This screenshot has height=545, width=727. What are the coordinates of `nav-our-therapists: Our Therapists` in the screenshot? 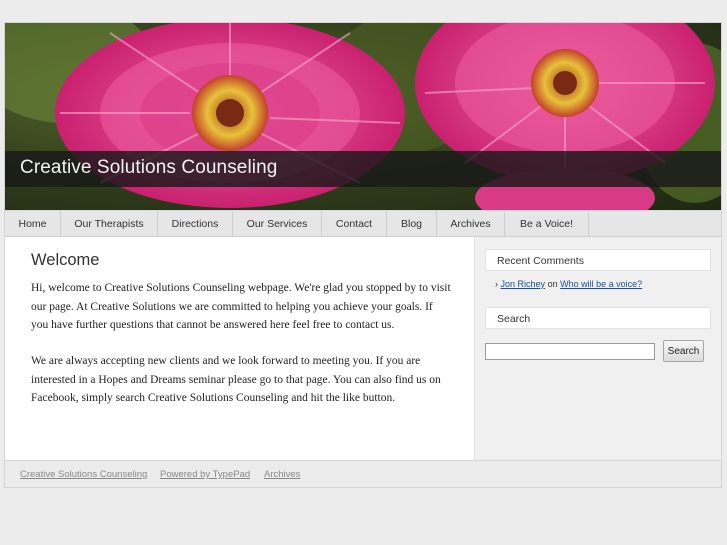 It's located at (109, 224).